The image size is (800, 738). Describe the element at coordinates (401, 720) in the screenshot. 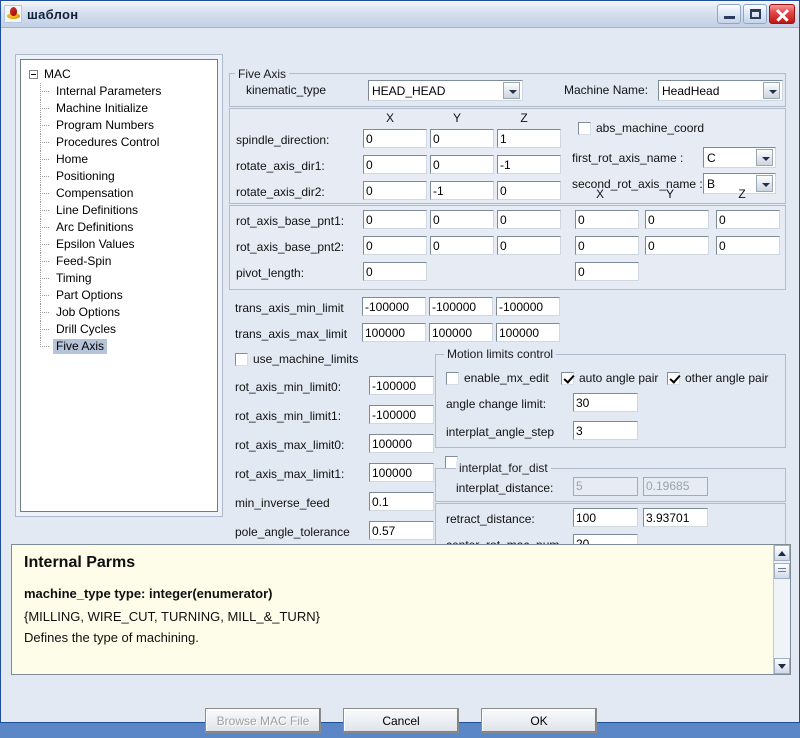

I see `cancel-button: Cancel` at that location.